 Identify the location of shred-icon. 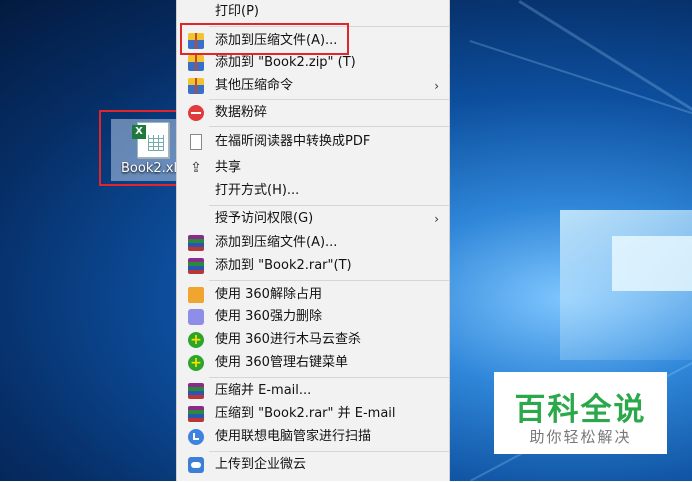
(196, 113).